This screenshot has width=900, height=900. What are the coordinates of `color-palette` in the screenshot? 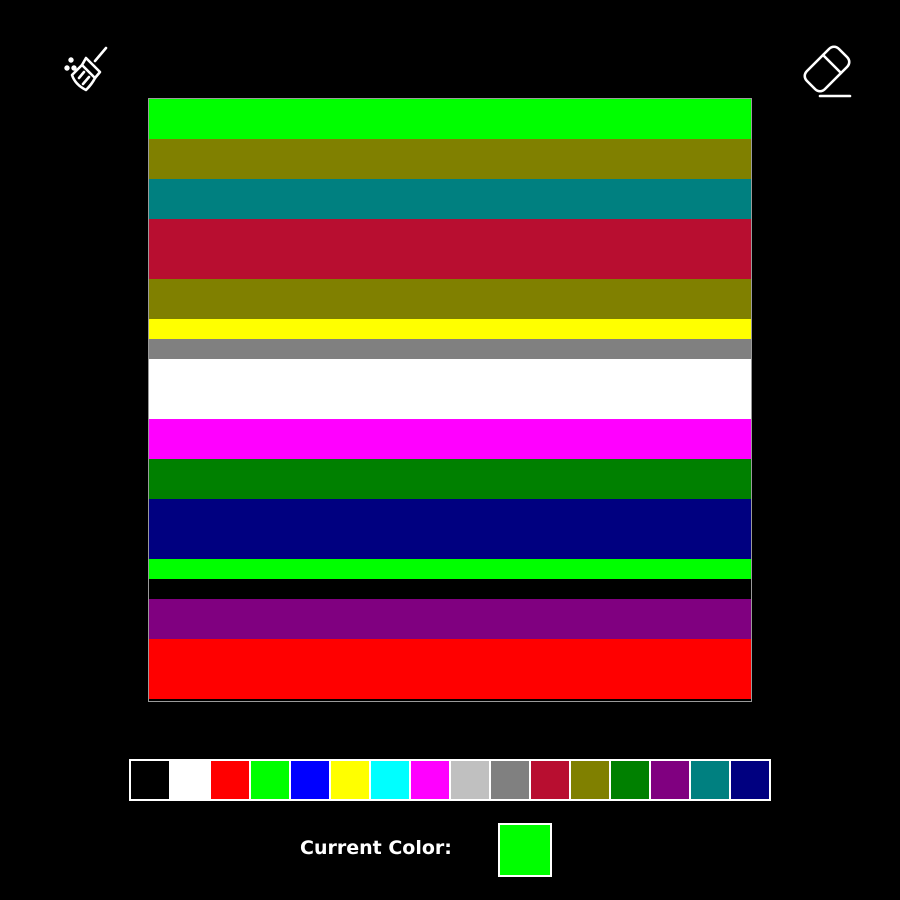 It's located at (450, 780).